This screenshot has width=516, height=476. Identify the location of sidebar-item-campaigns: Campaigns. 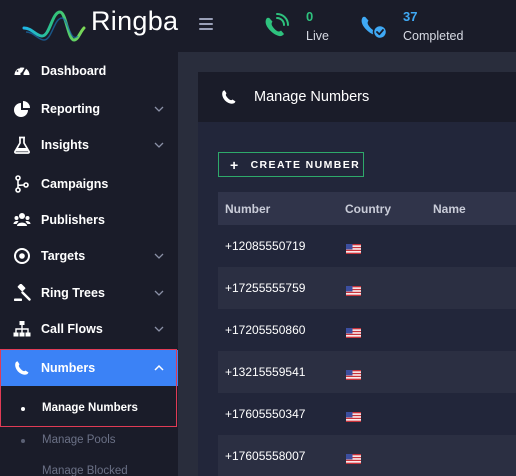
(89, 184).